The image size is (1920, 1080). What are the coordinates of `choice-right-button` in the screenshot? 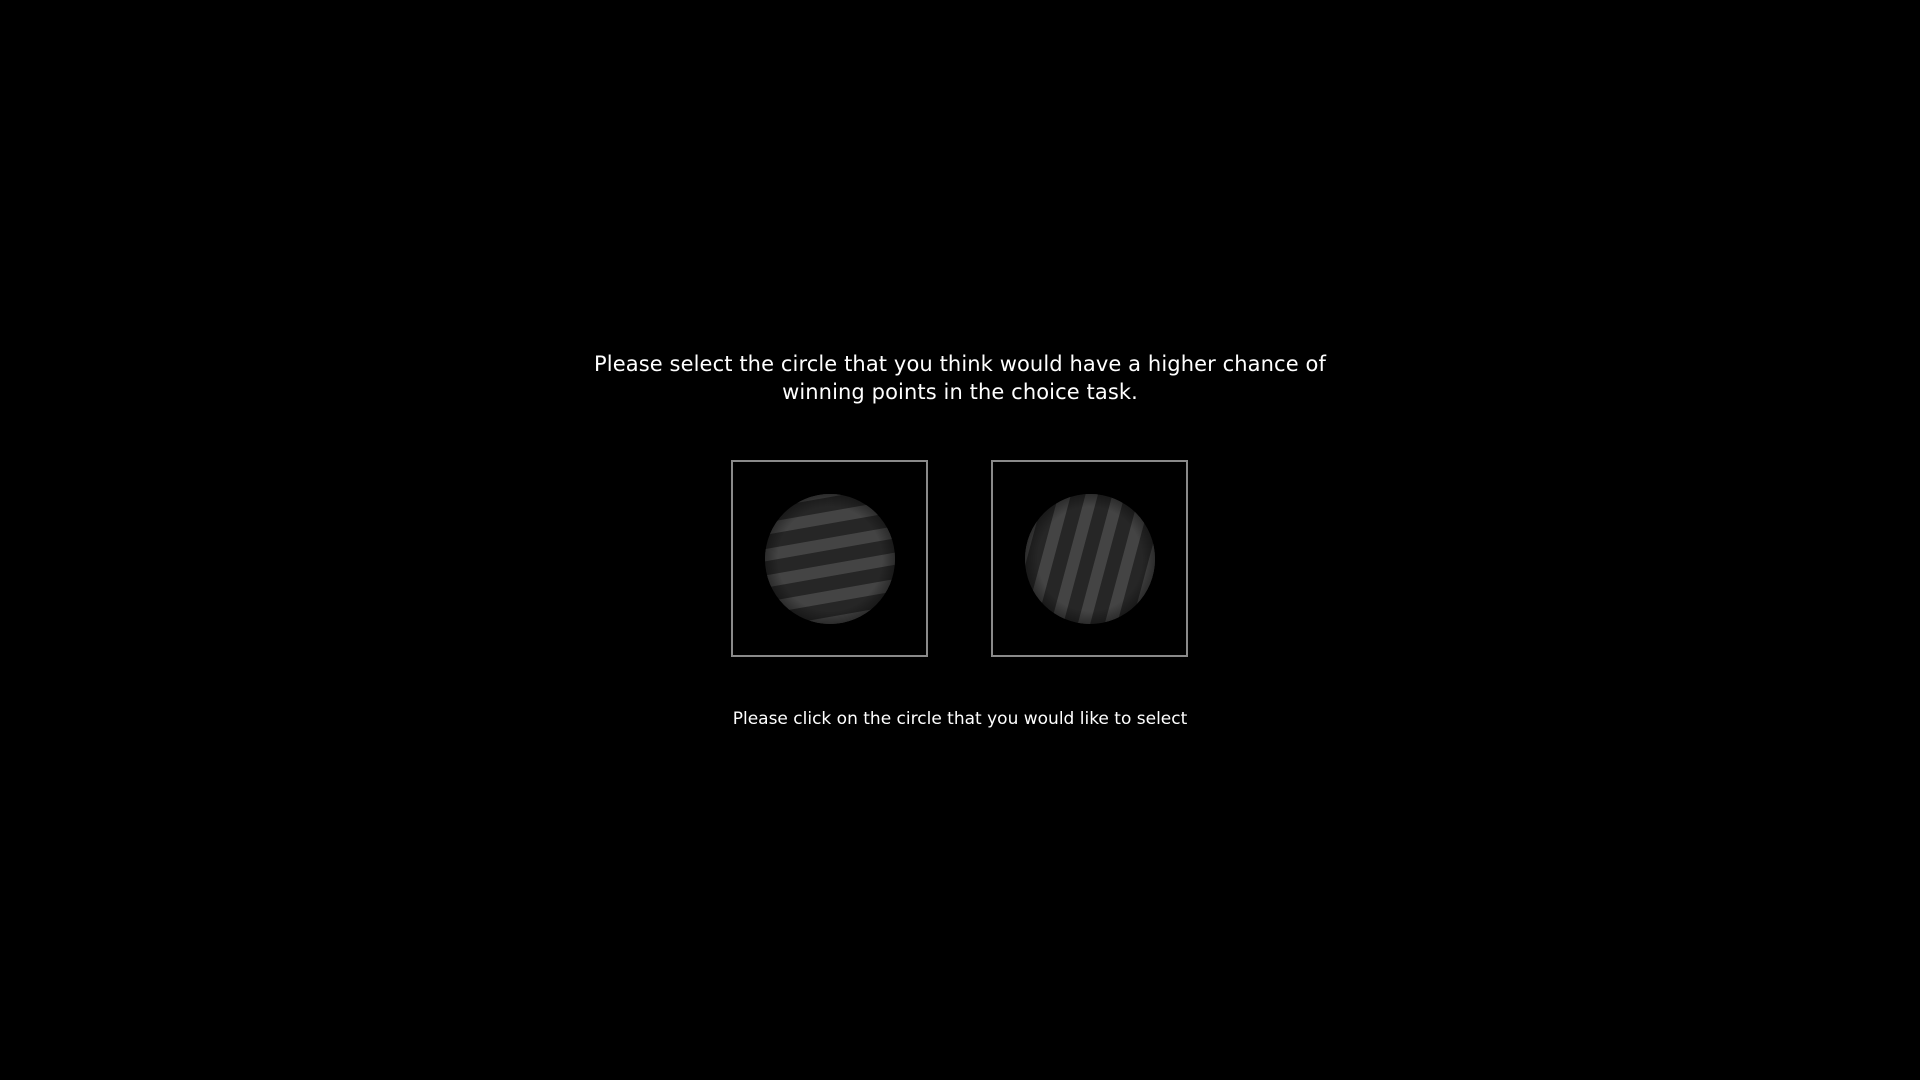 It's located at (1089, 558).